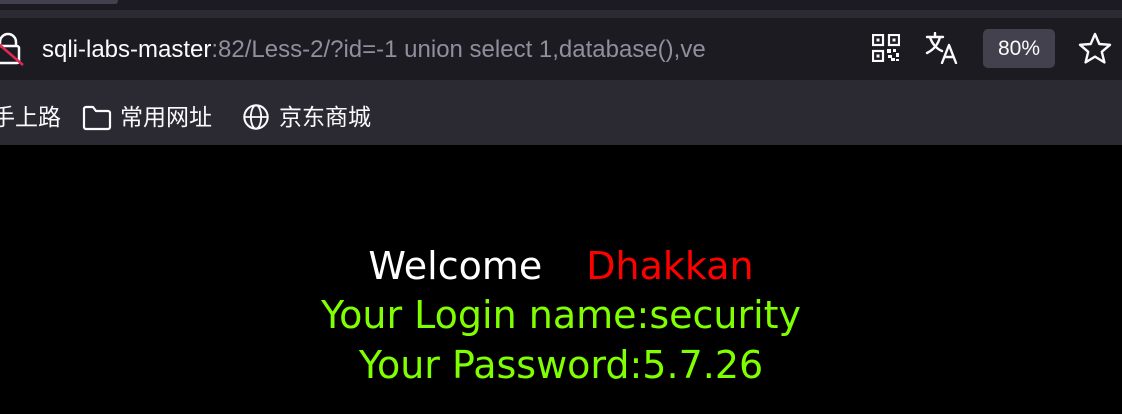 Image resolution: width=1122 pixels, height=414 pixels. I want to click on bookmark-item-jd: 京东商城, so click(306, 118).